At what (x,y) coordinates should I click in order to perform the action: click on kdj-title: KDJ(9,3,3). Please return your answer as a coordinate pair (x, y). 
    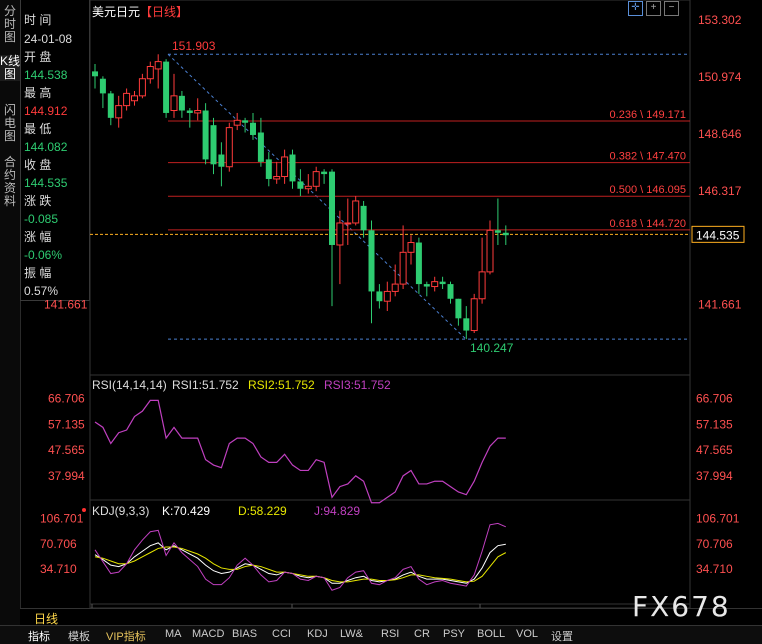
    Looking at the image, I should click on (120, 511).